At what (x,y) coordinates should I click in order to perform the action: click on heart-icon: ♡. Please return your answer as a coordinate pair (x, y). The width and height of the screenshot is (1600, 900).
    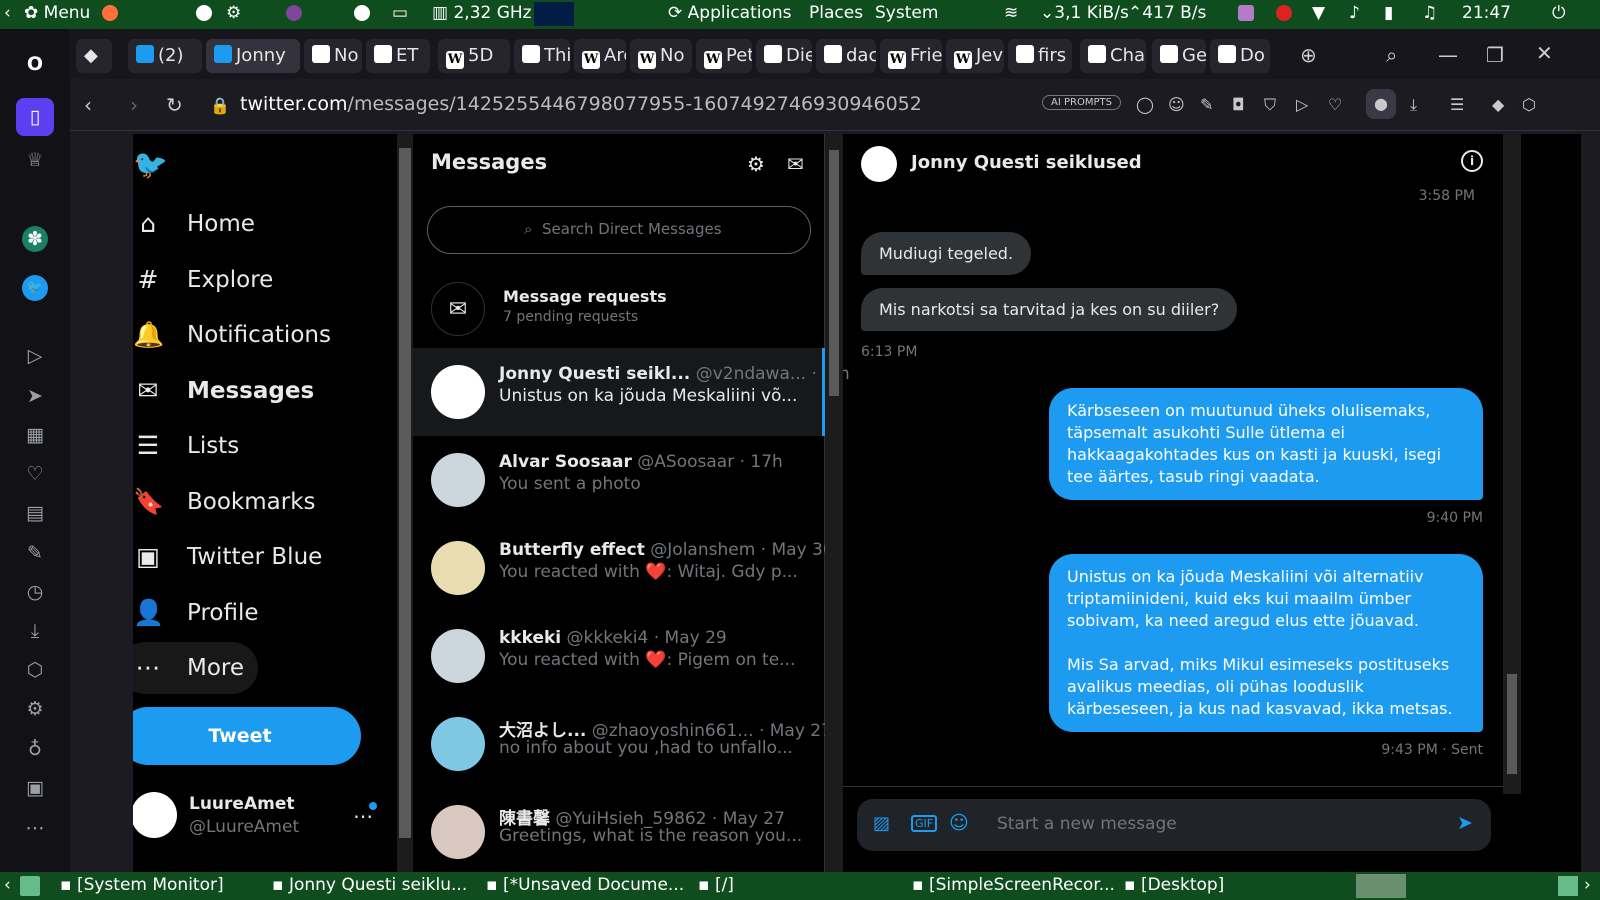
    Looking at the image, I should click on (35, 474).